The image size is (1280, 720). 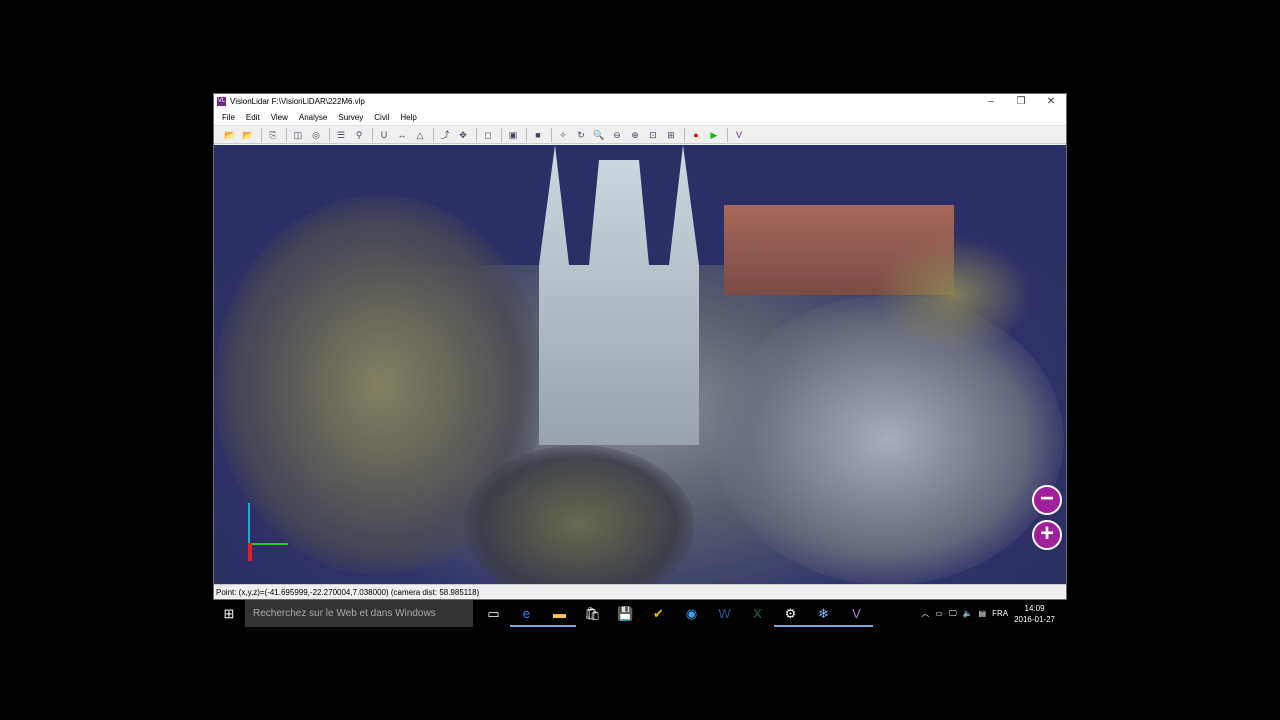 I want to click on store-taskbar-icon: 🛍, so click(x=592, y=613).